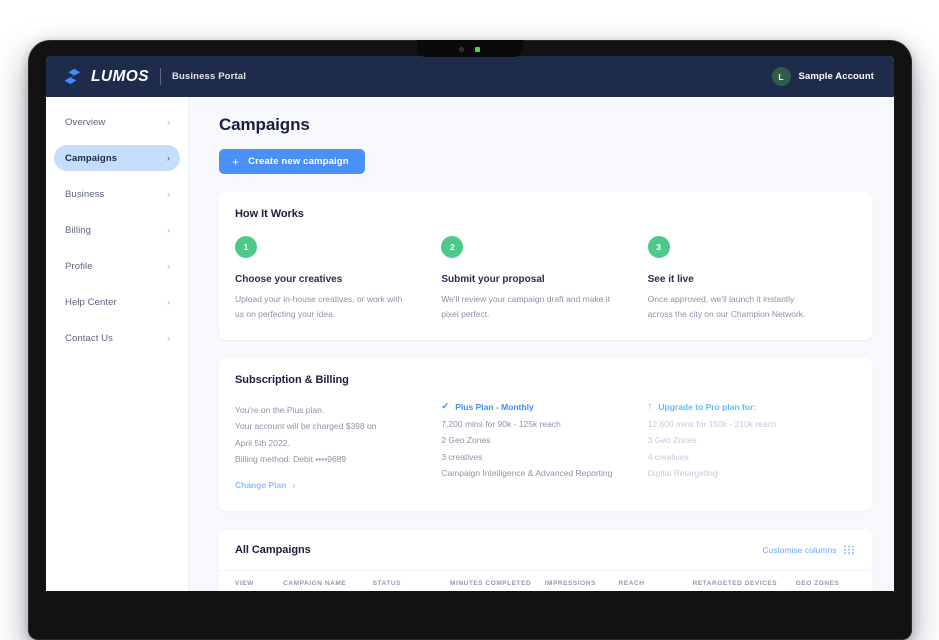 The width and height of the screenshot is (939, 640). What do you see at coordinates (650, 406) in the screenshot?
I see `arrow-up-icon: ↑` at bounding box center [650, 406].